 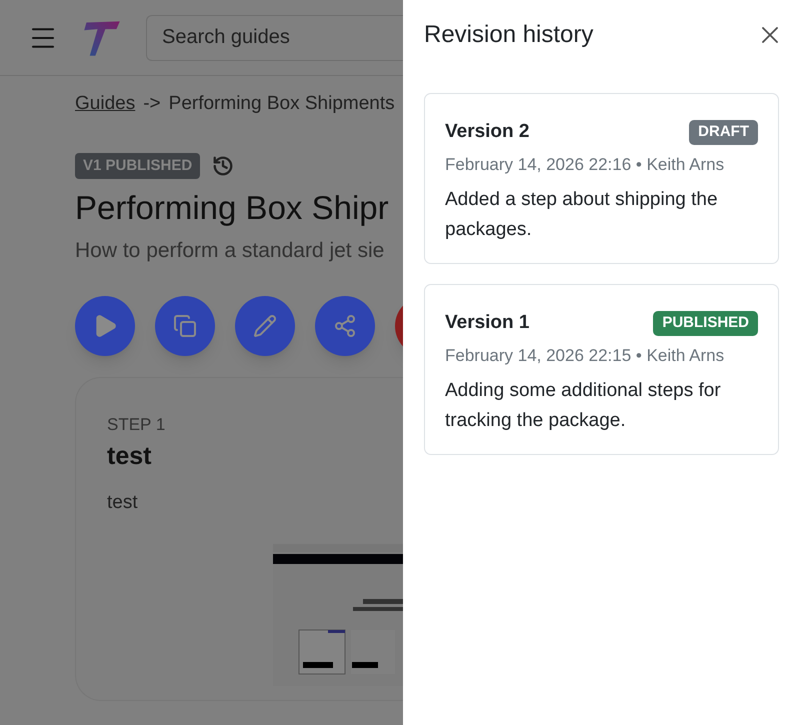 What do you see at coordinates (230, 251) in the screenshot?
I see `guide-subtitle: How to perform a standard jet sie` at bounding box center [230, 251].